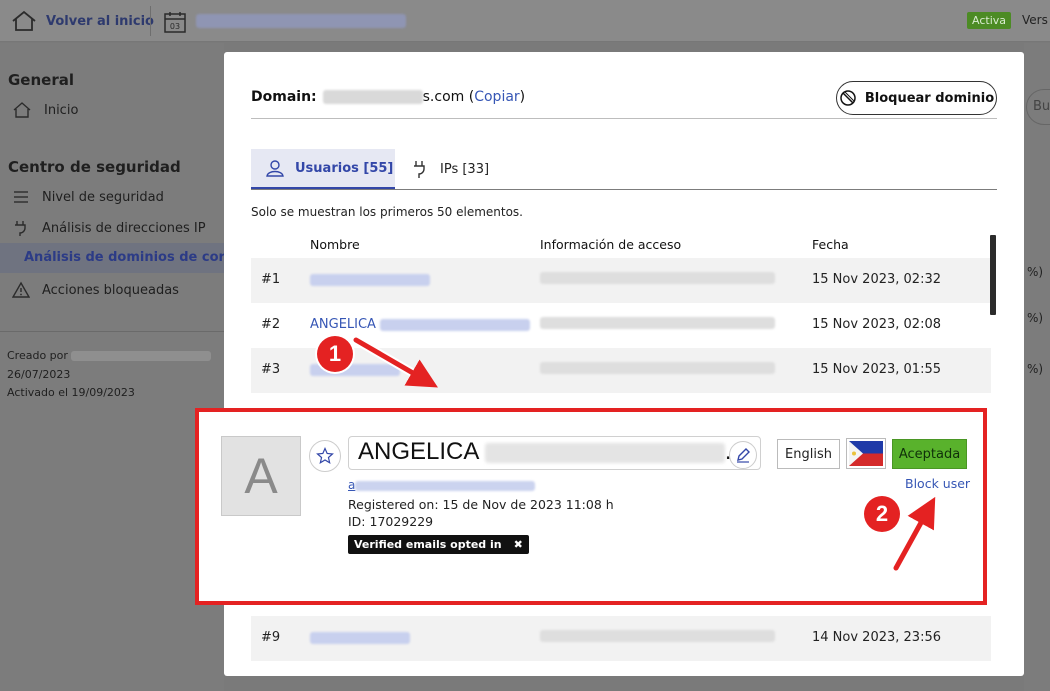  I want to click on row-index: #3, so click(271, 369).